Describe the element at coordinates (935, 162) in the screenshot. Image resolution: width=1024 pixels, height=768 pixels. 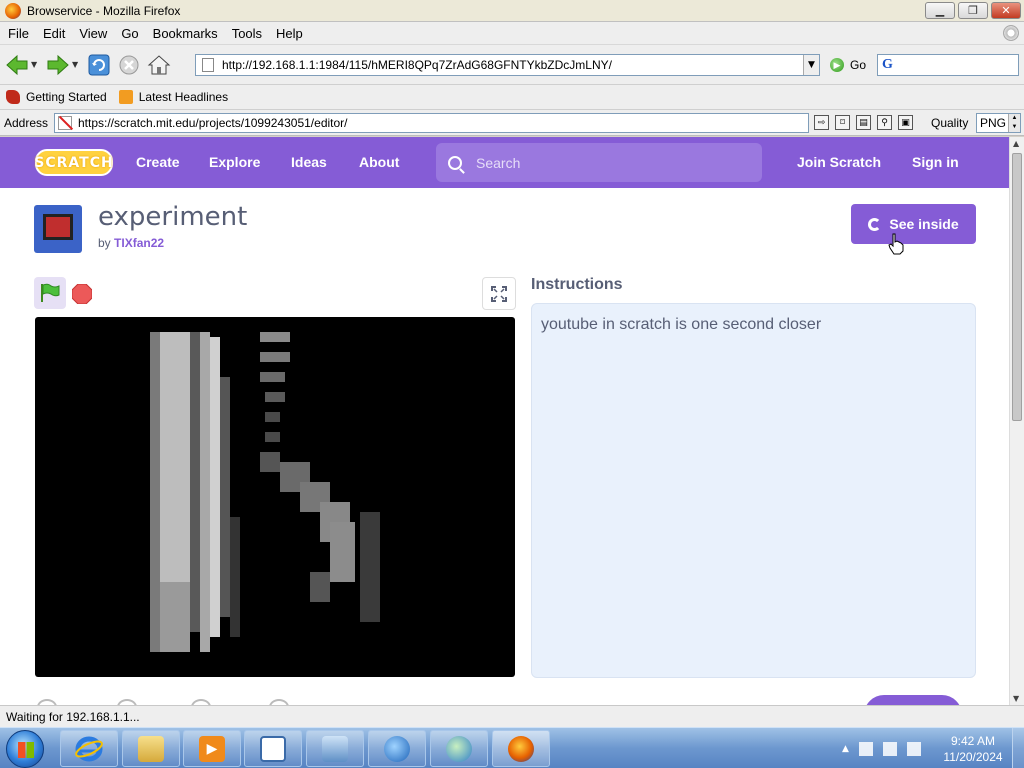
I see `sign-in-link: Sign in` at that location.